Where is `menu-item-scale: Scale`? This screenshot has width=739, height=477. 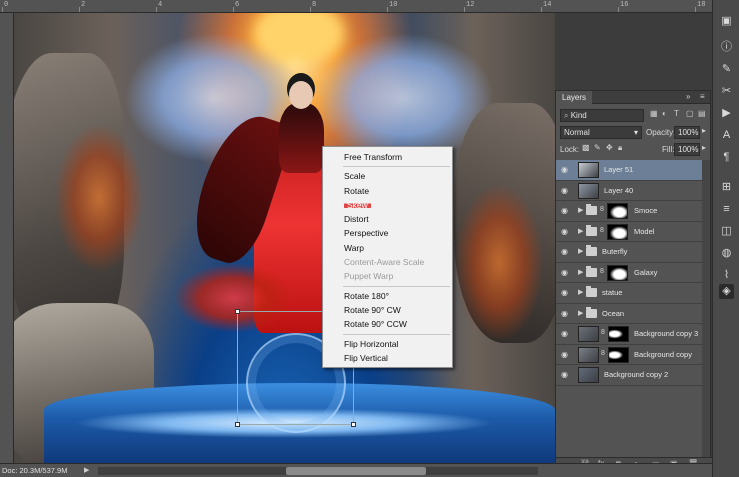
menu-item-scale: Scale is located at coordinates (387, 176).